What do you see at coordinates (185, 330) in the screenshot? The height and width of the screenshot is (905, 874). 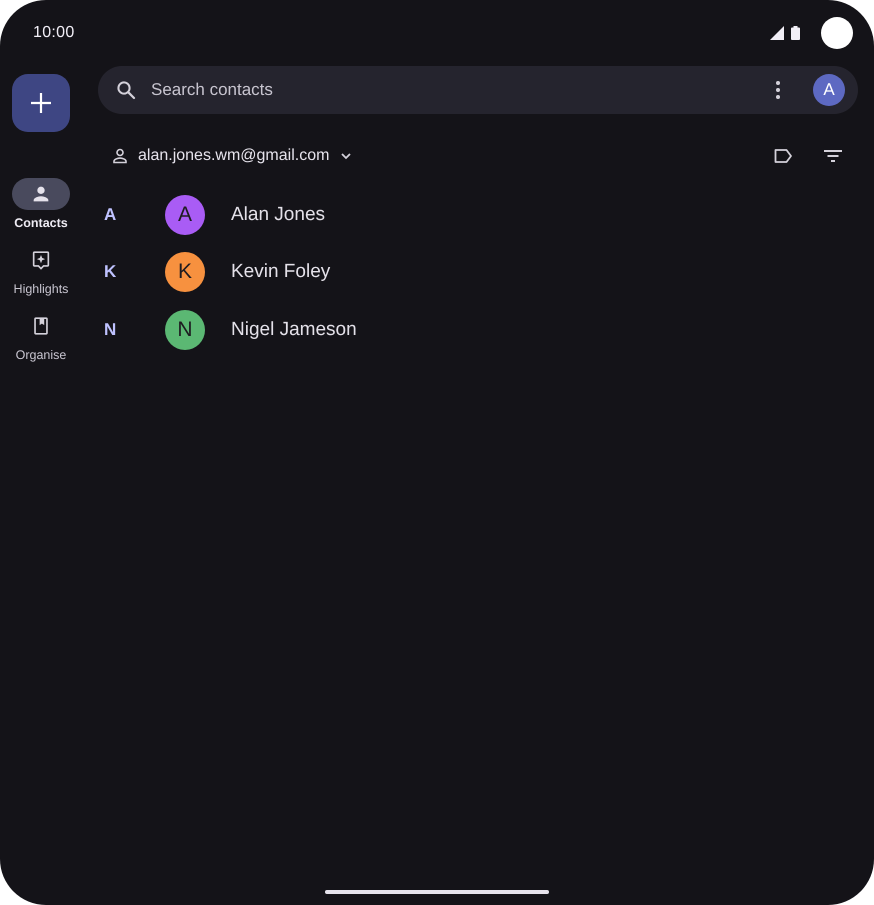 I see `contact-avatar: N` at bounding box center [185, 330].